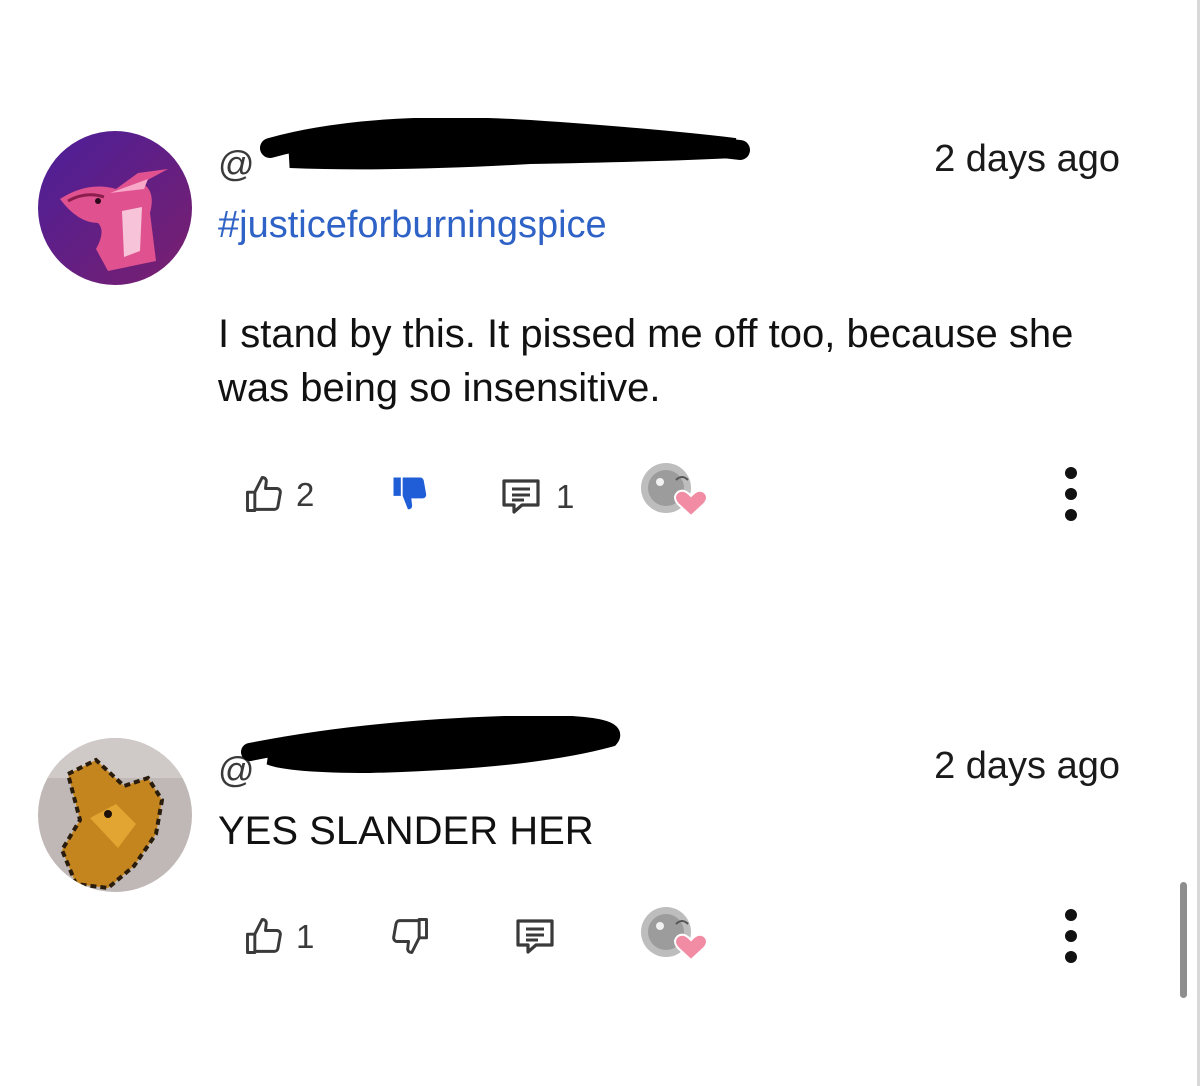 This screenshot has height=1086, width=1200. What do you see at coordinates (1183, 940) in the screenshot?
I see `scrollbar` at bounding box center [1183, 940].